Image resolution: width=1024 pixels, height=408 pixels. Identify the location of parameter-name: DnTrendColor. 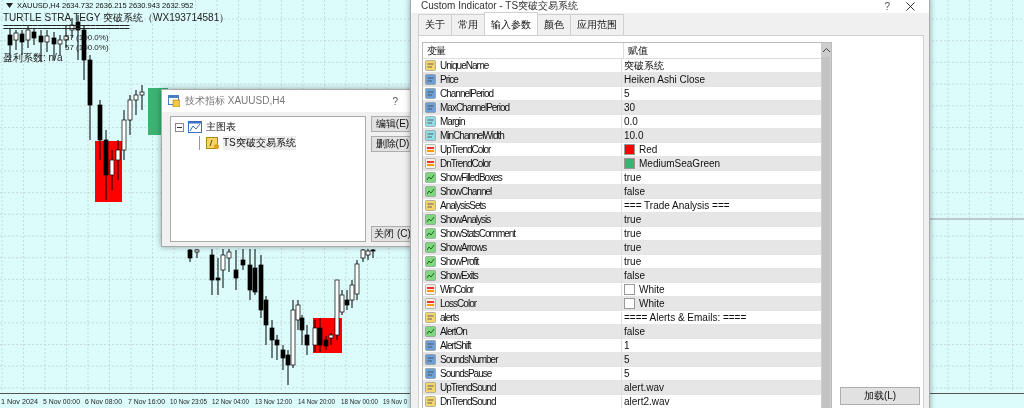
(465, 163).